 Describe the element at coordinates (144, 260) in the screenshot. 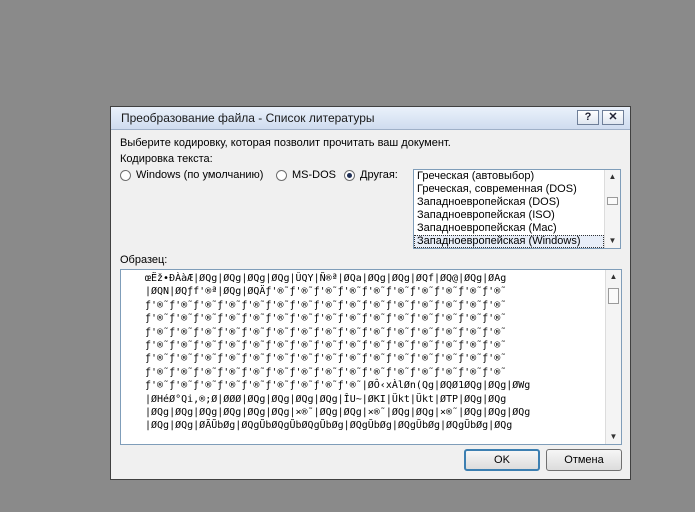

I see `sample-label: Образец:` at that location.